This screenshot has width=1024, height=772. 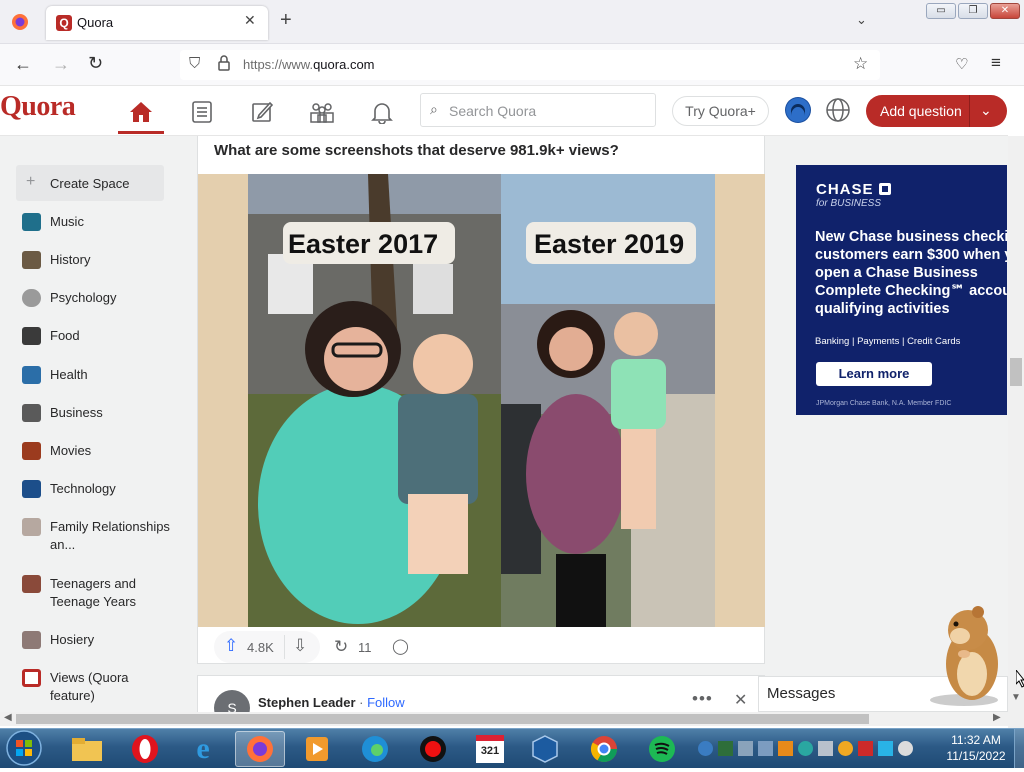 I want to click on screen-recorder-icon, so click(x=433, y=749).